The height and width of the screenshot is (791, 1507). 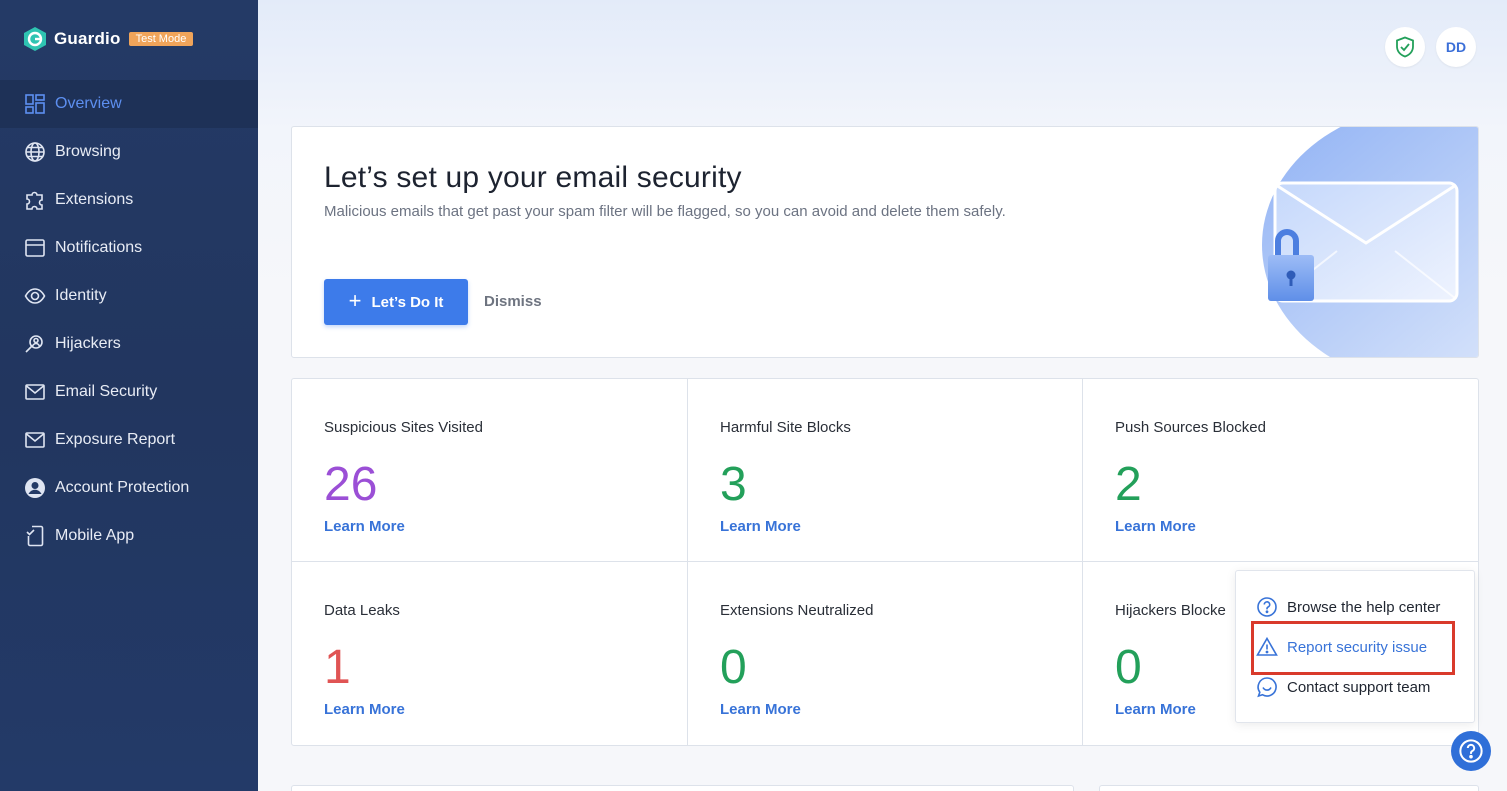 I want to click on stat-card: Push Sources Blocked 2 Learn More, so click(x=1280, y=470).